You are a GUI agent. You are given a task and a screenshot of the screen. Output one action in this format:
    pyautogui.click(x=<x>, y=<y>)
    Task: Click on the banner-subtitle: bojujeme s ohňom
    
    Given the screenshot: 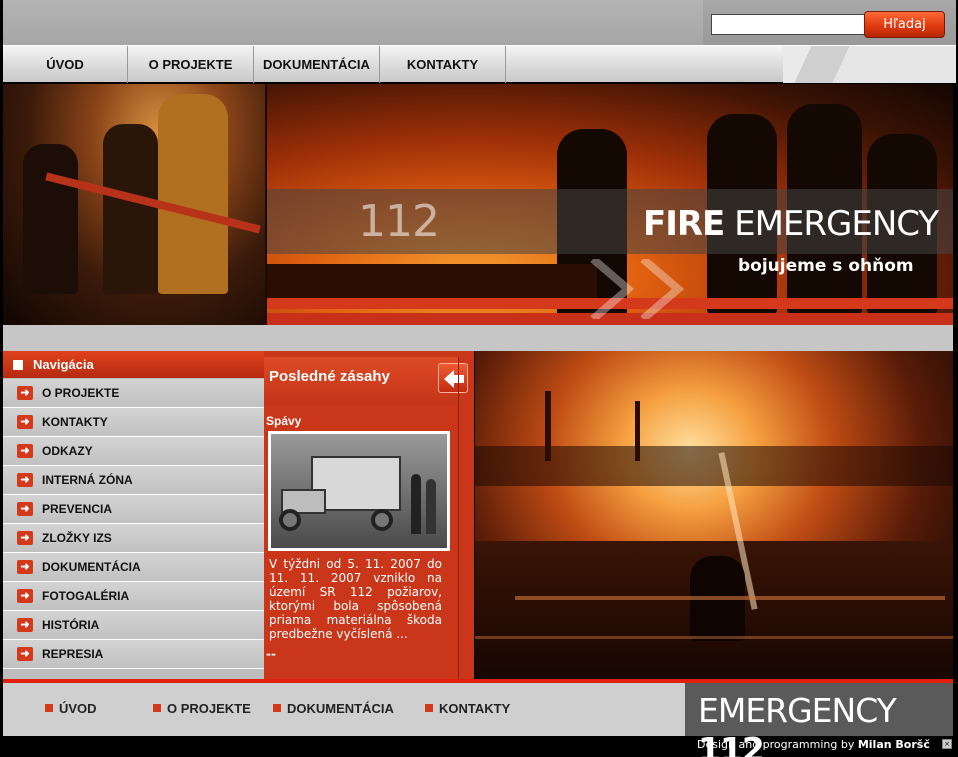 What is the action you would take?
    pyautogui.click(x=826, y=266)
    